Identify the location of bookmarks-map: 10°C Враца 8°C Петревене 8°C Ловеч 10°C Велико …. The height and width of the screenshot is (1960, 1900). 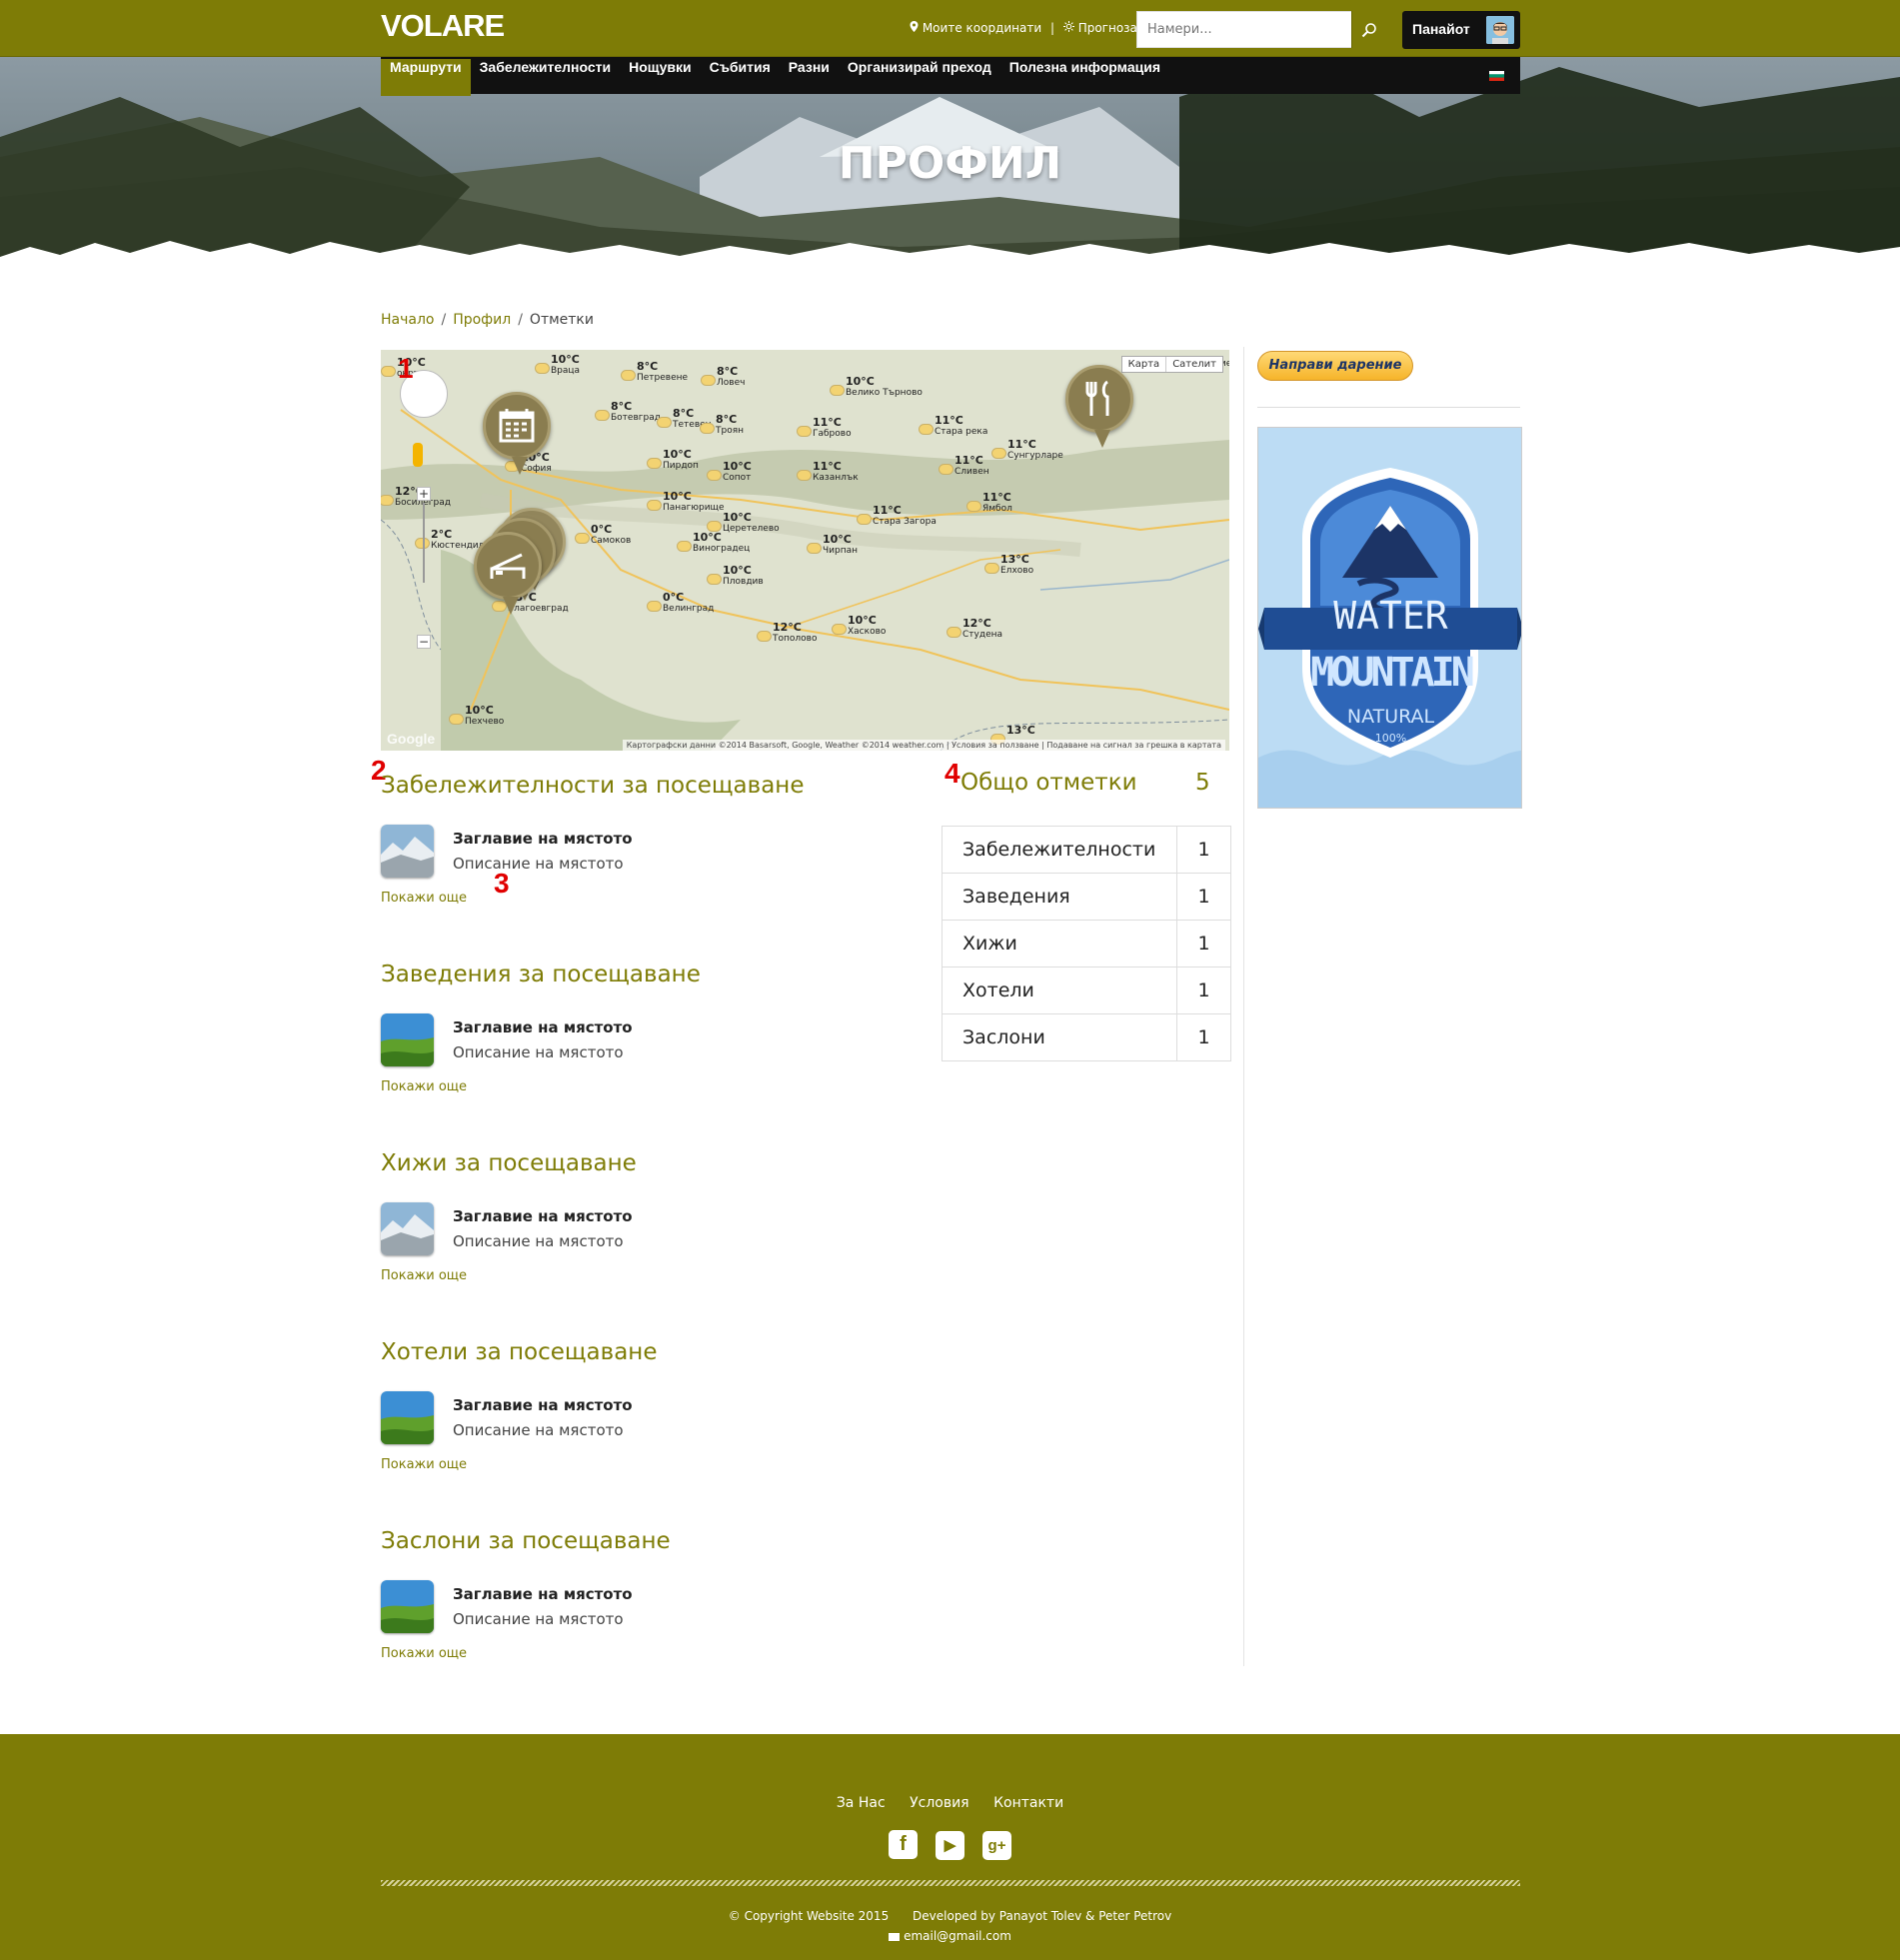
(805, 551).